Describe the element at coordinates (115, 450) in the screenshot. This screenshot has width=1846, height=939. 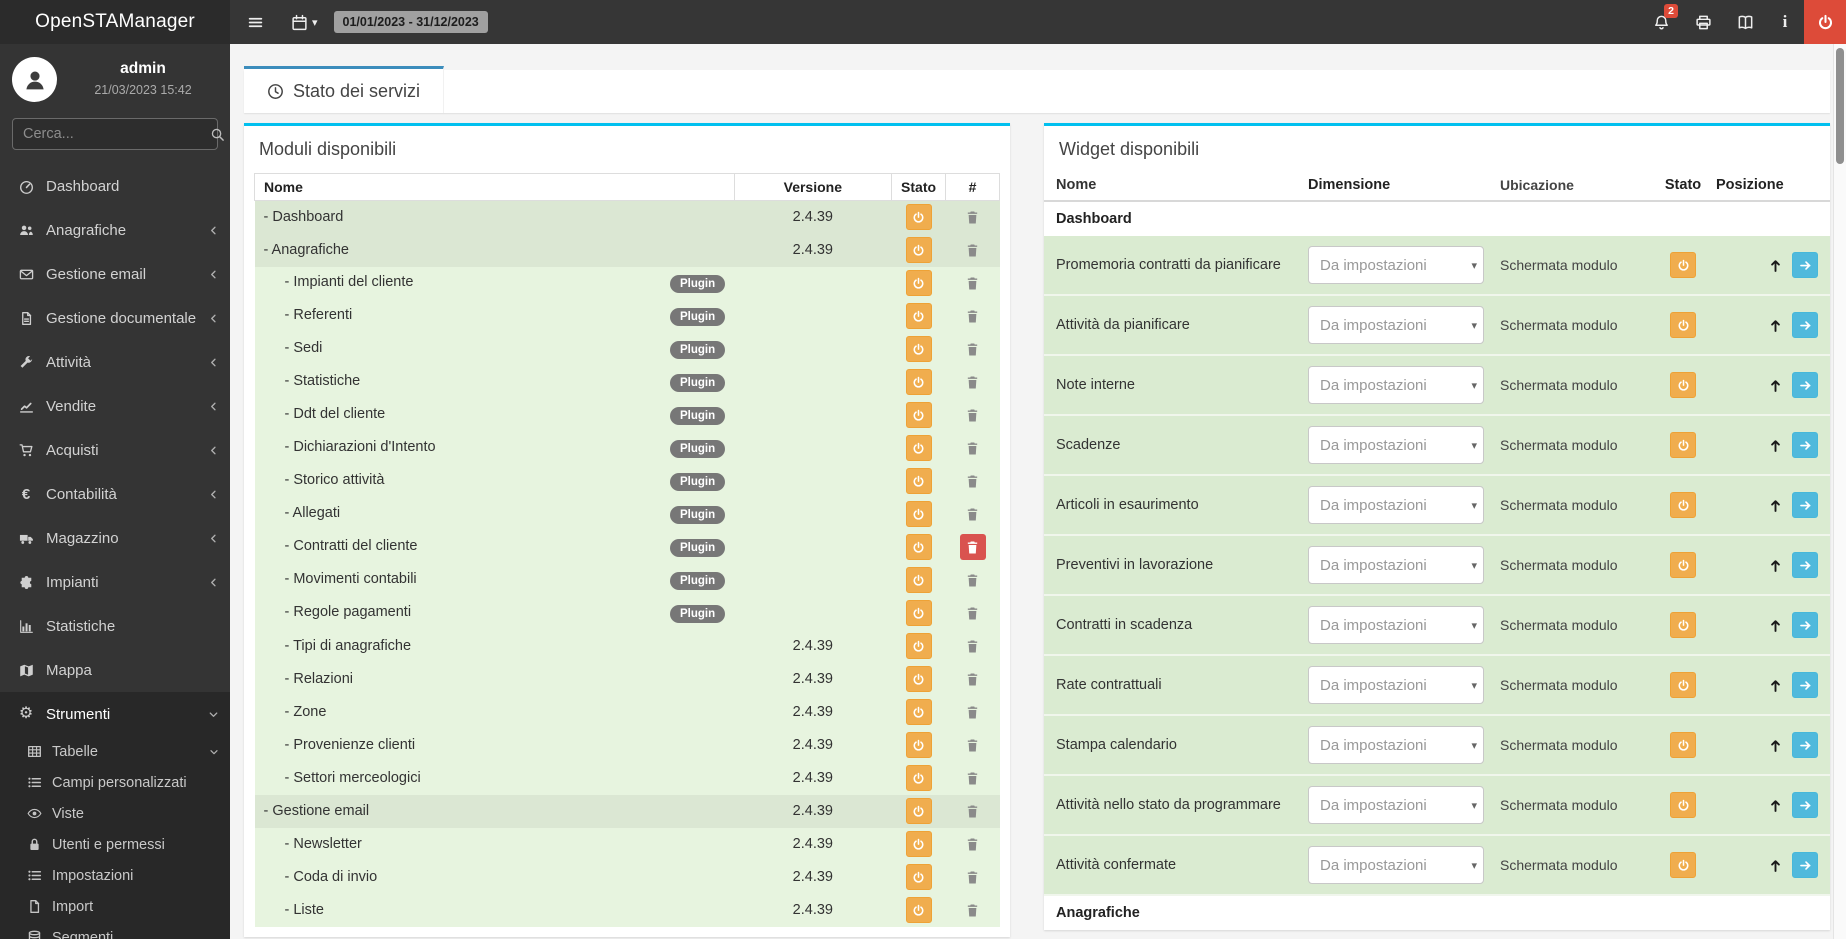
I see `sidebar-item-acquisti: Acquisti` at that location.